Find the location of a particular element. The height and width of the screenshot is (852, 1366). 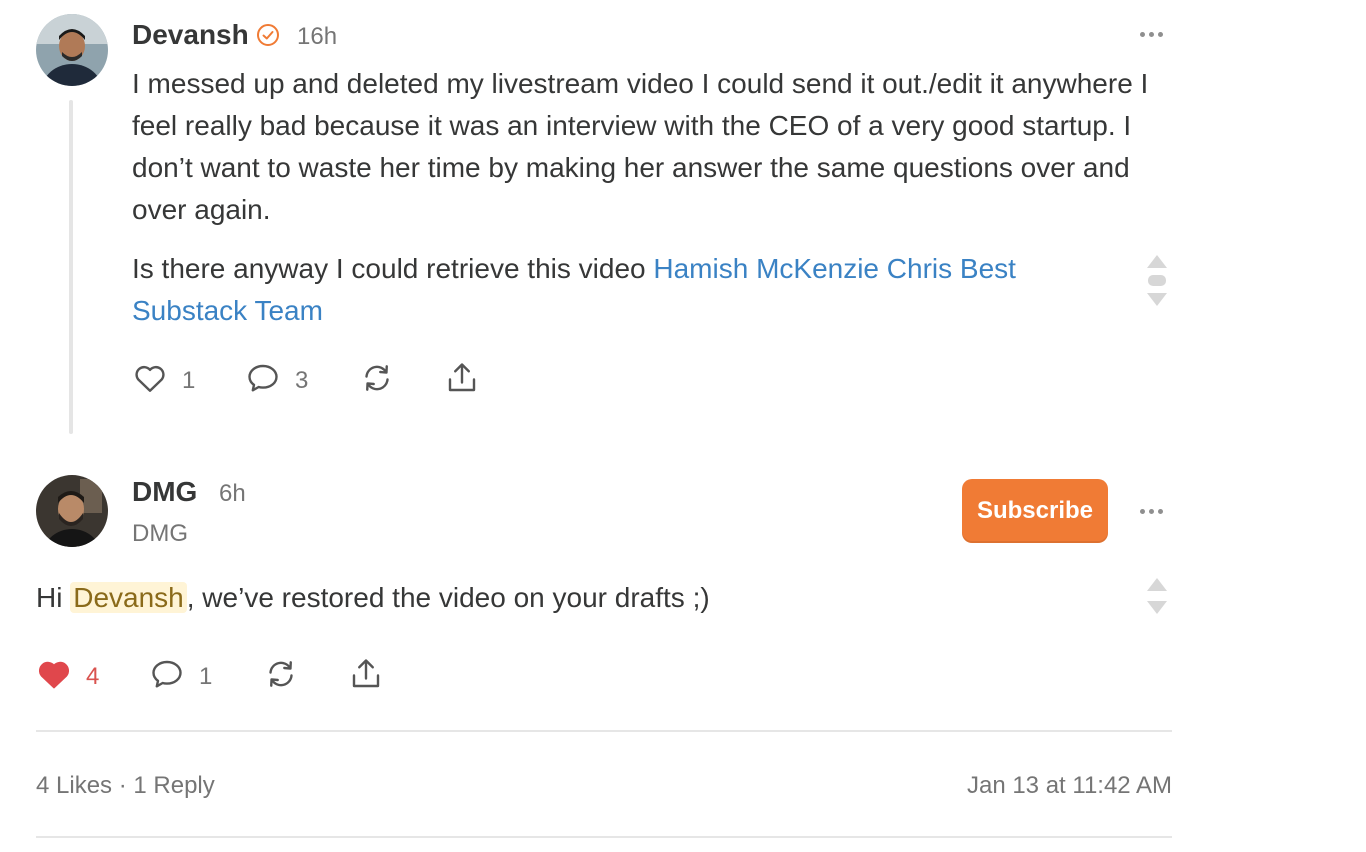

dmg-avatar is located at coordinates (72, 511).